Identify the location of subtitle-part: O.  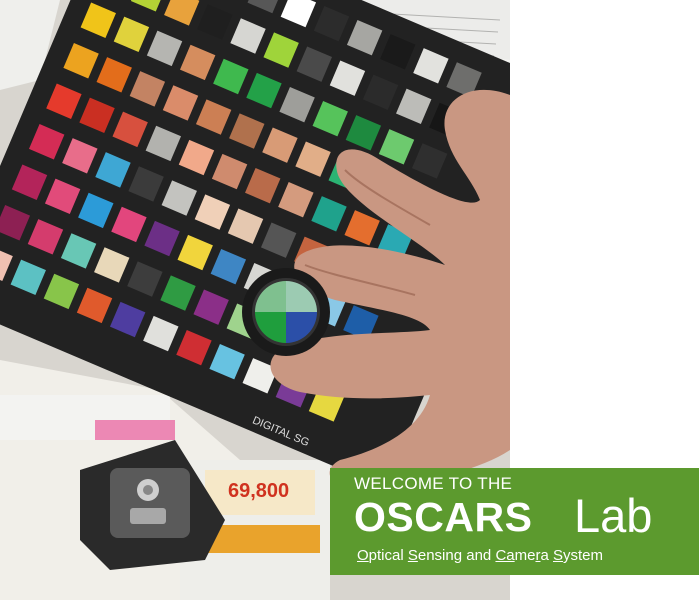
(363, 555).